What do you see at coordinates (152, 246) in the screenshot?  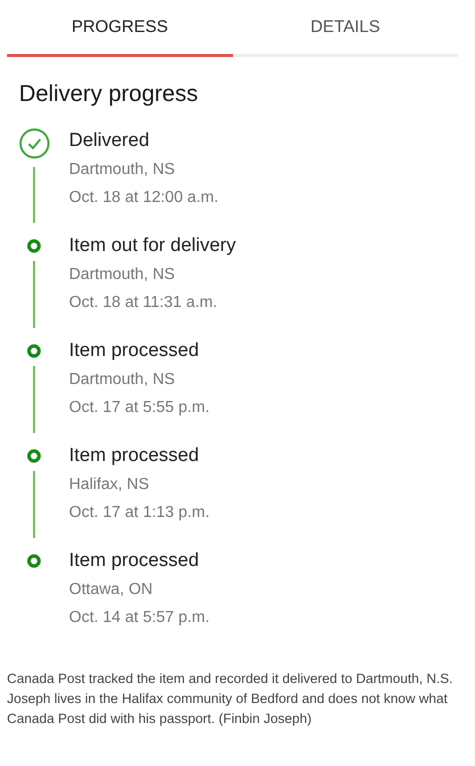 I see `event-title: Item out for delivery` at bounding box center [152, 246].